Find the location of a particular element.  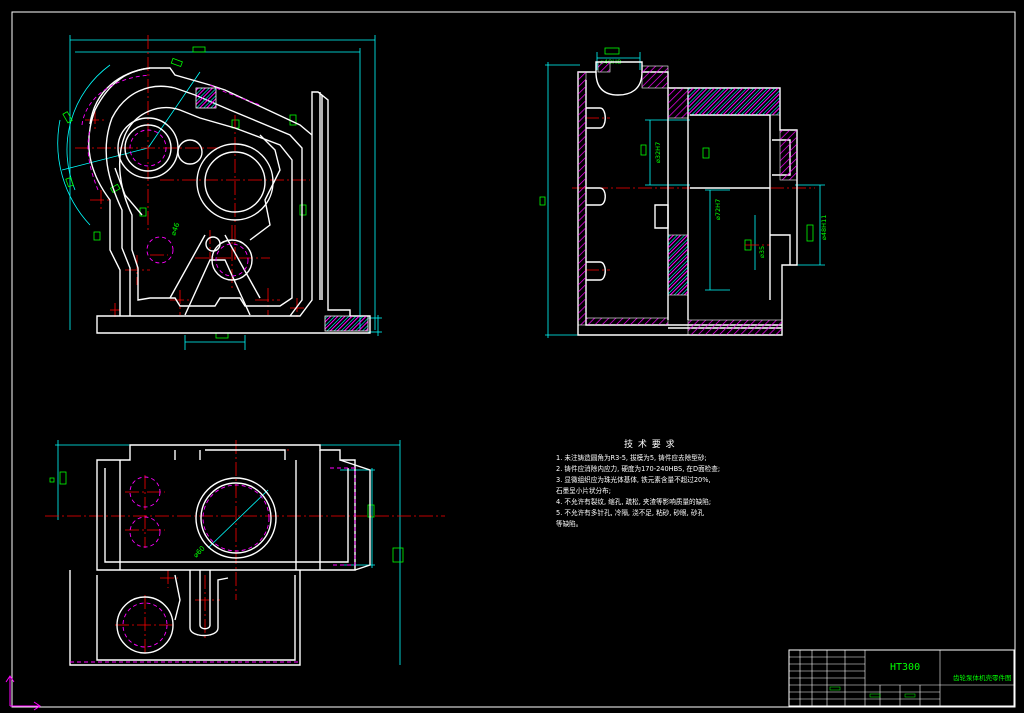

section-dim-4: ⌀48H11 is located at coordinates (824, 227).